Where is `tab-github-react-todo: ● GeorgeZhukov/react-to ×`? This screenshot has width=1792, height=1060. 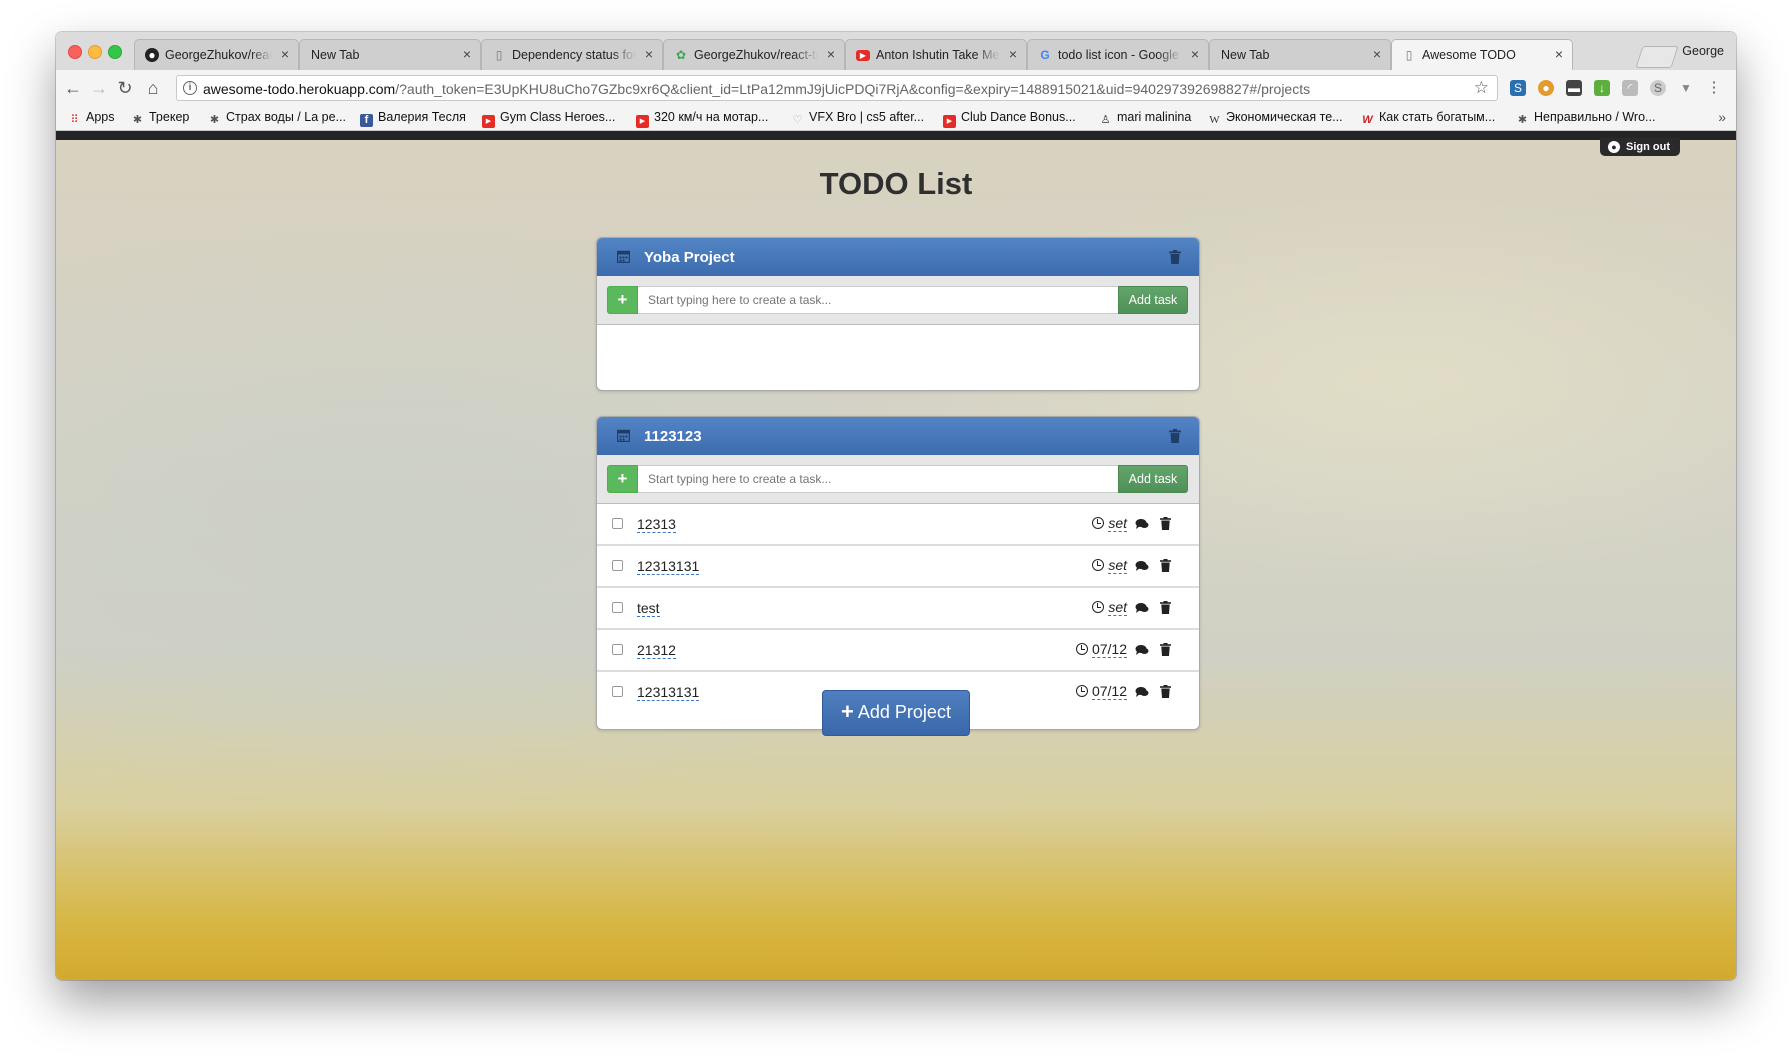 tab-github-react-todo: ● GeorgeZhukov/react-to × is located at coordinates (216, 54).